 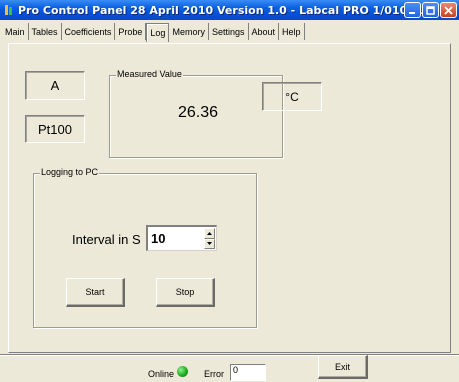 I want to click on arrow-down-icon, so click(x=209, y=244).